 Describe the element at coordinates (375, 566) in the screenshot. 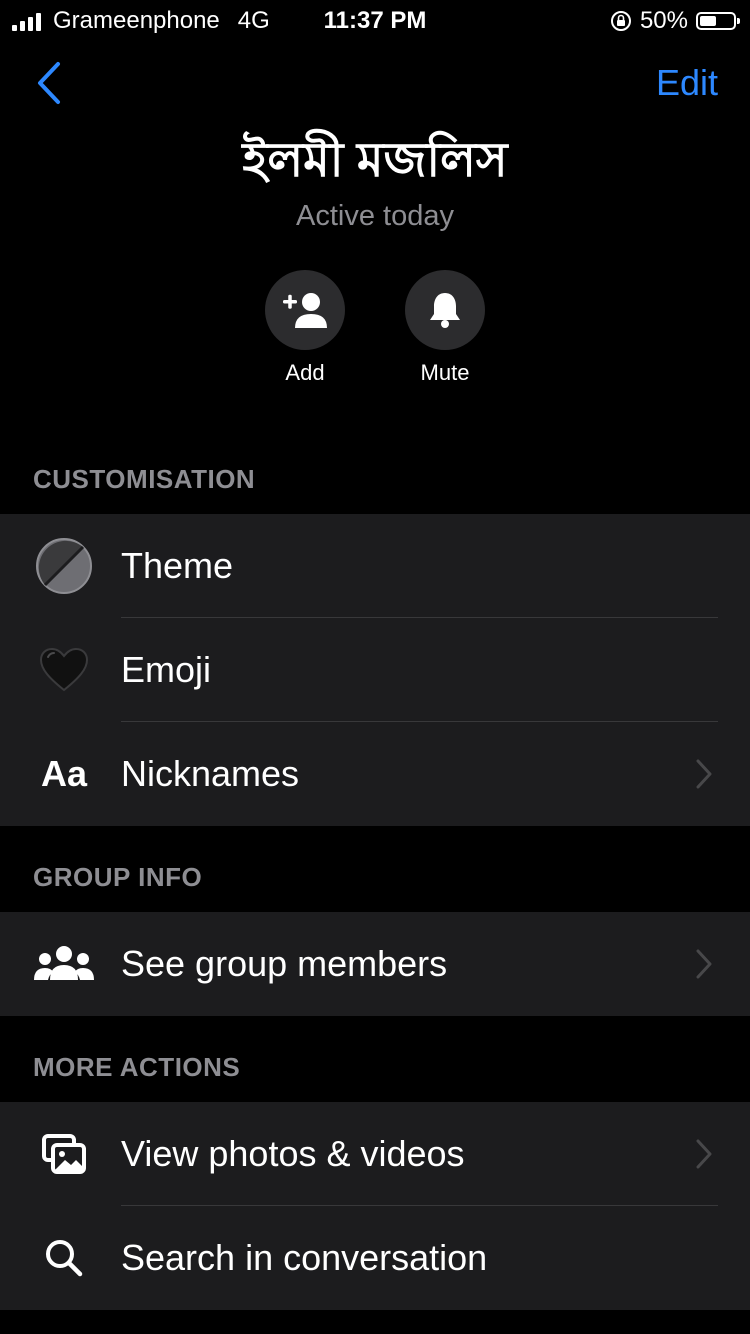

I see `theme-row: Theme` at that location.